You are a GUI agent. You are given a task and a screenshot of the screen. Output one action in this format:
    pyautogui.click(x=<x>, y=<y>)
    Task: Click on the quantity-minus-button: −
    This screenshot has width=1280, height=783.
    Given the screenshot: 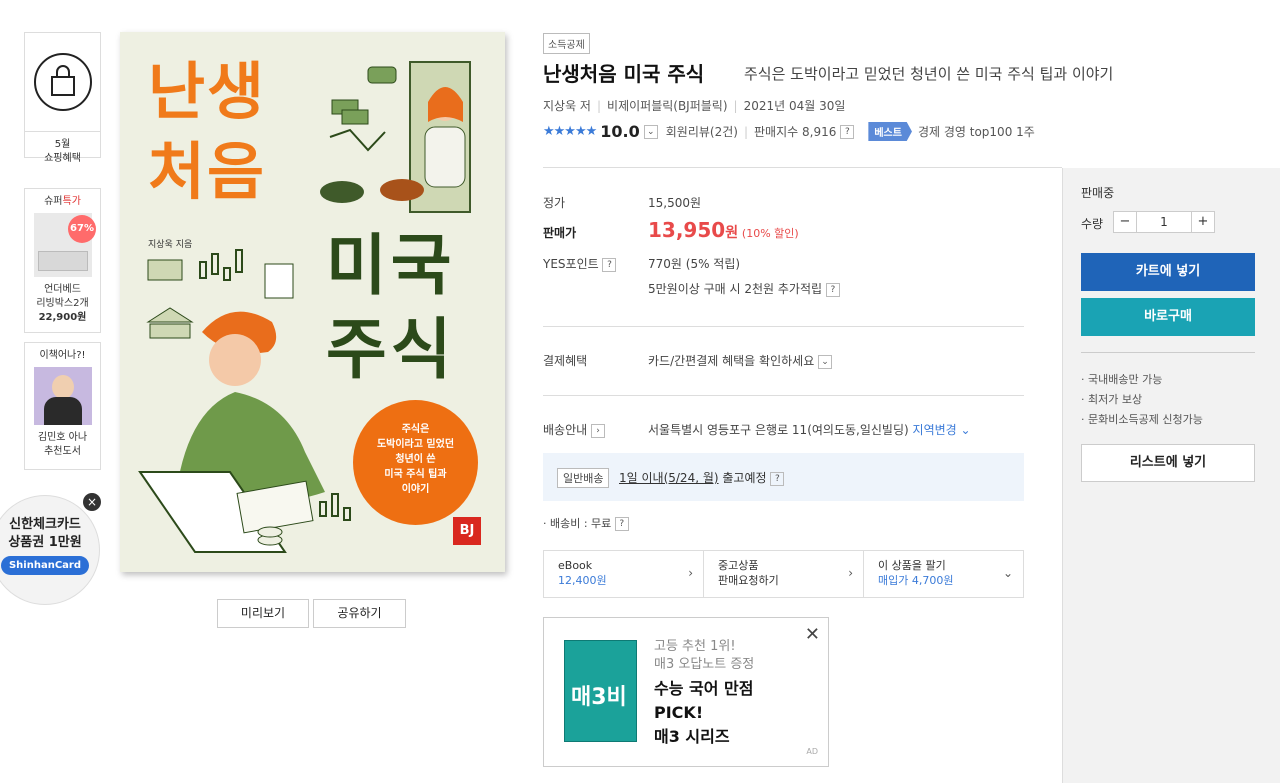 What is the action you would take?
    pyautogui.click(x=1125, y=222)
    